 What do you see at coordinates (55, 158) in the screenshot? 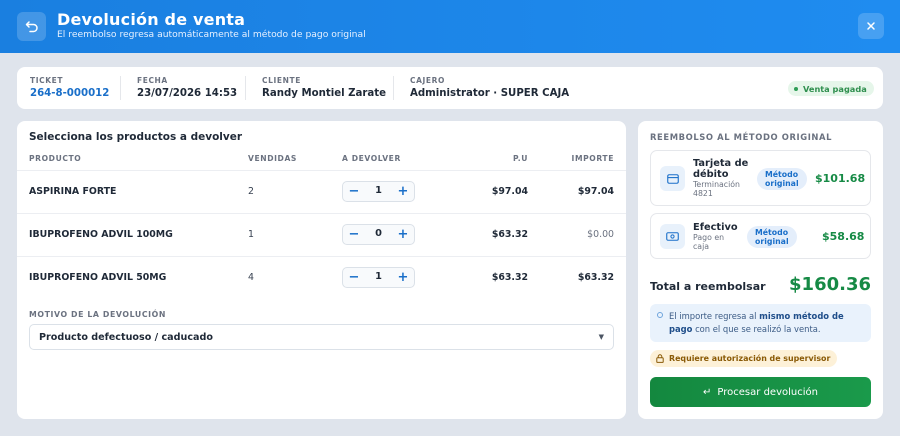
I see `column-header-product: PRODUCTO` at bounding box center [55, 158].